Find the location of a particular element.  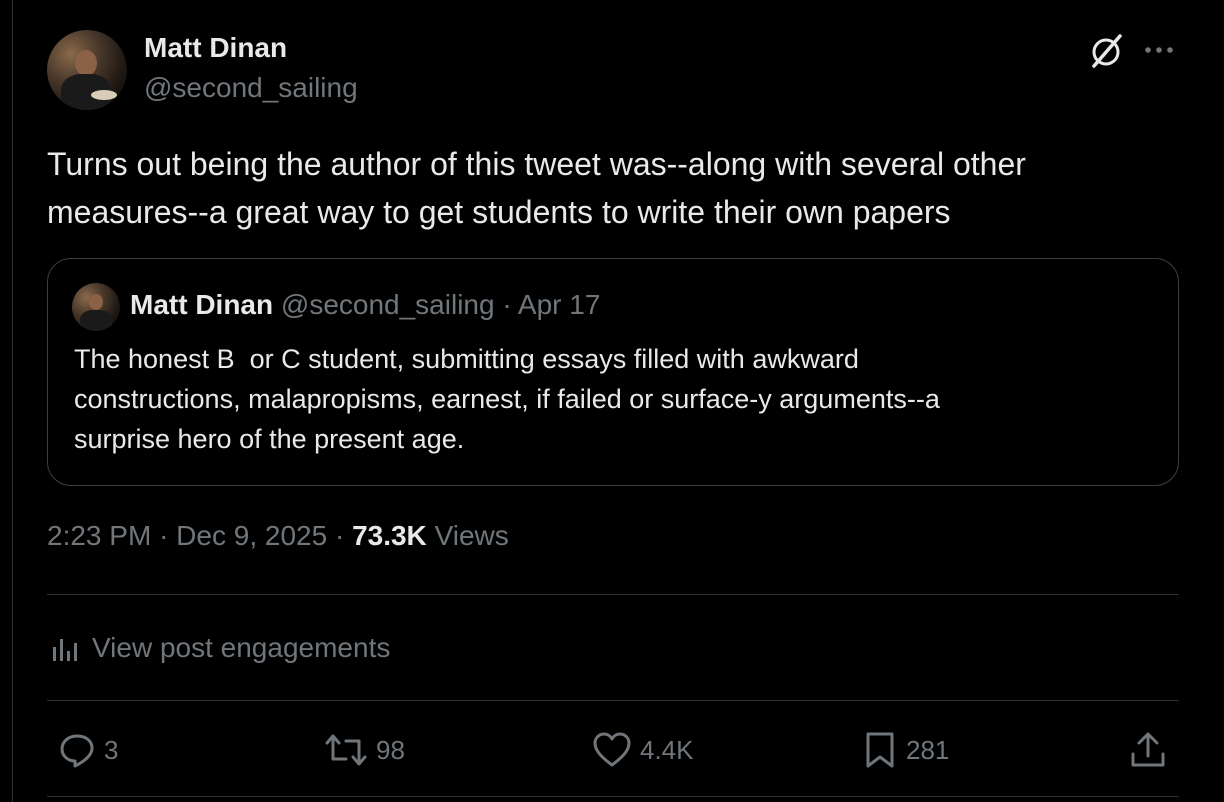

tweet-date: Dec 9, 2025 is located at coordinates (251, 535).